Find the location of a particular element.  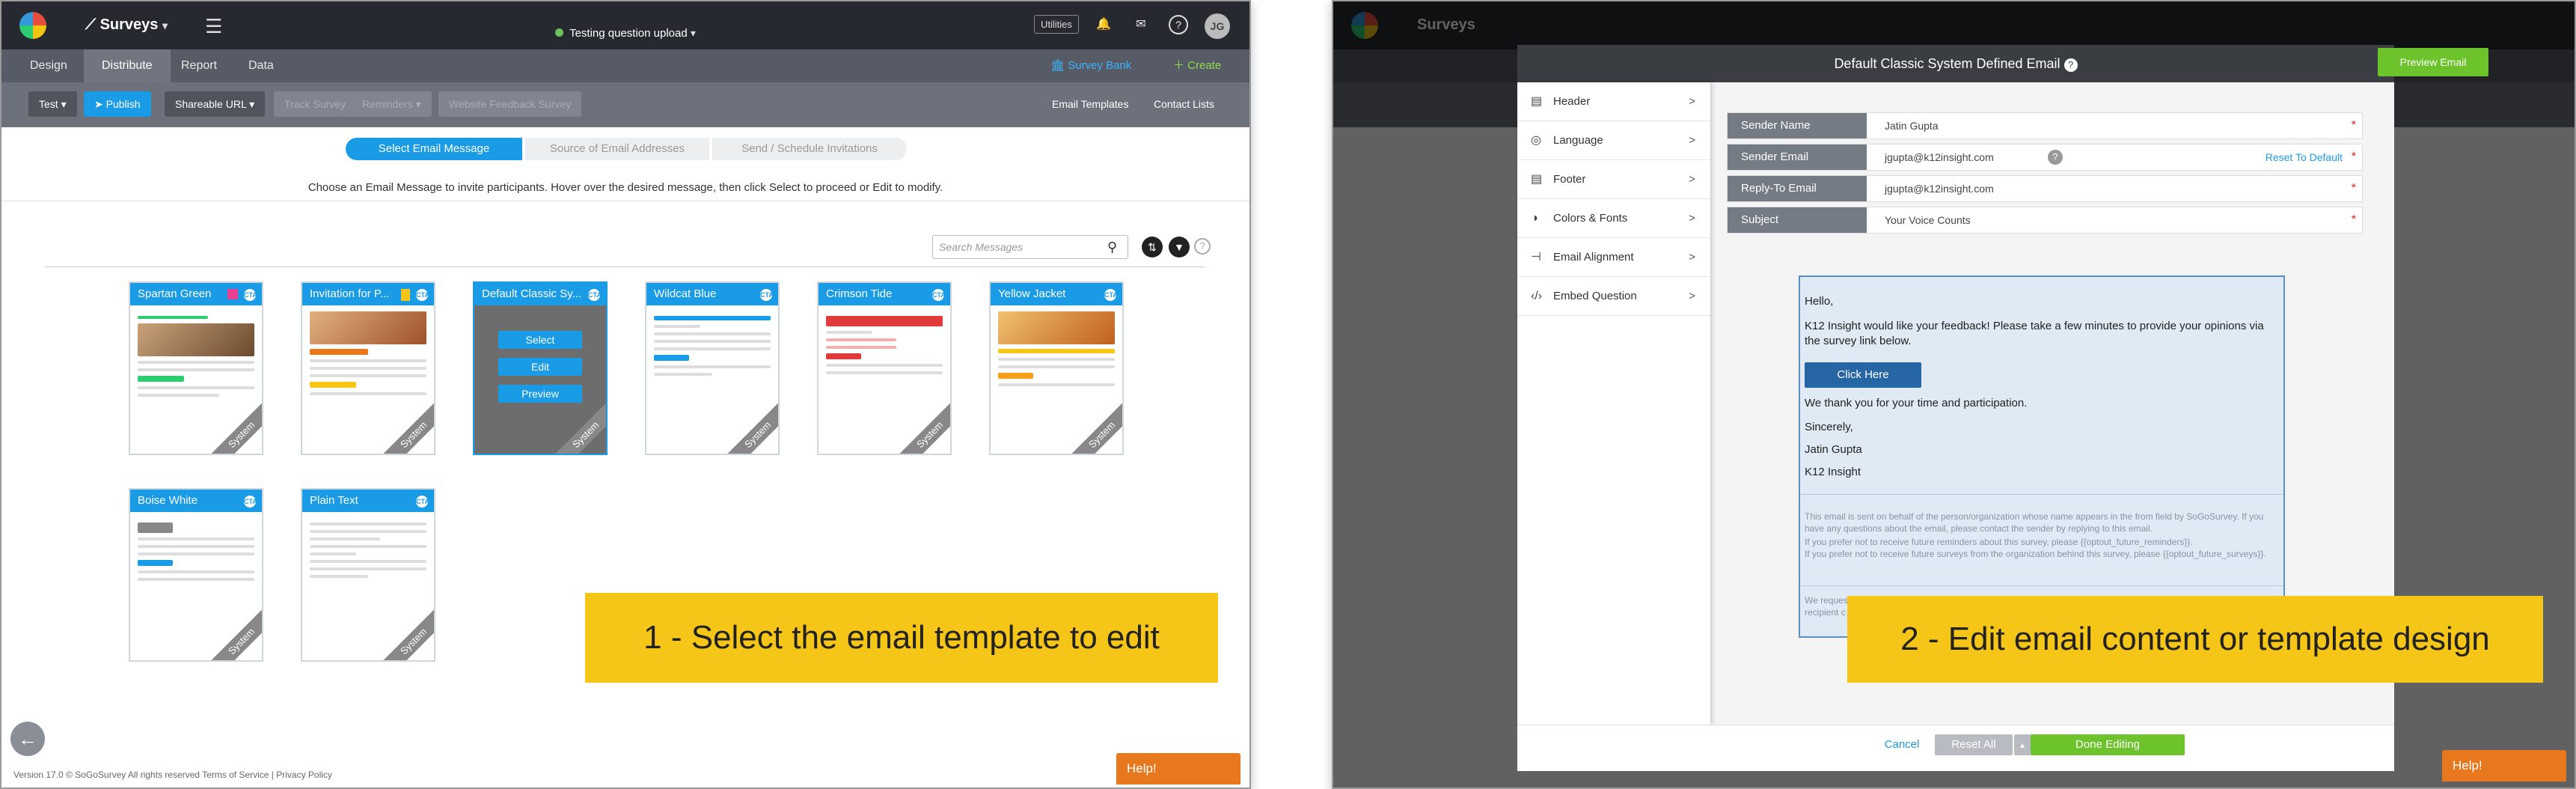

website-feedback-button: Website Feedback Survey is located at coordinates (510, 104).